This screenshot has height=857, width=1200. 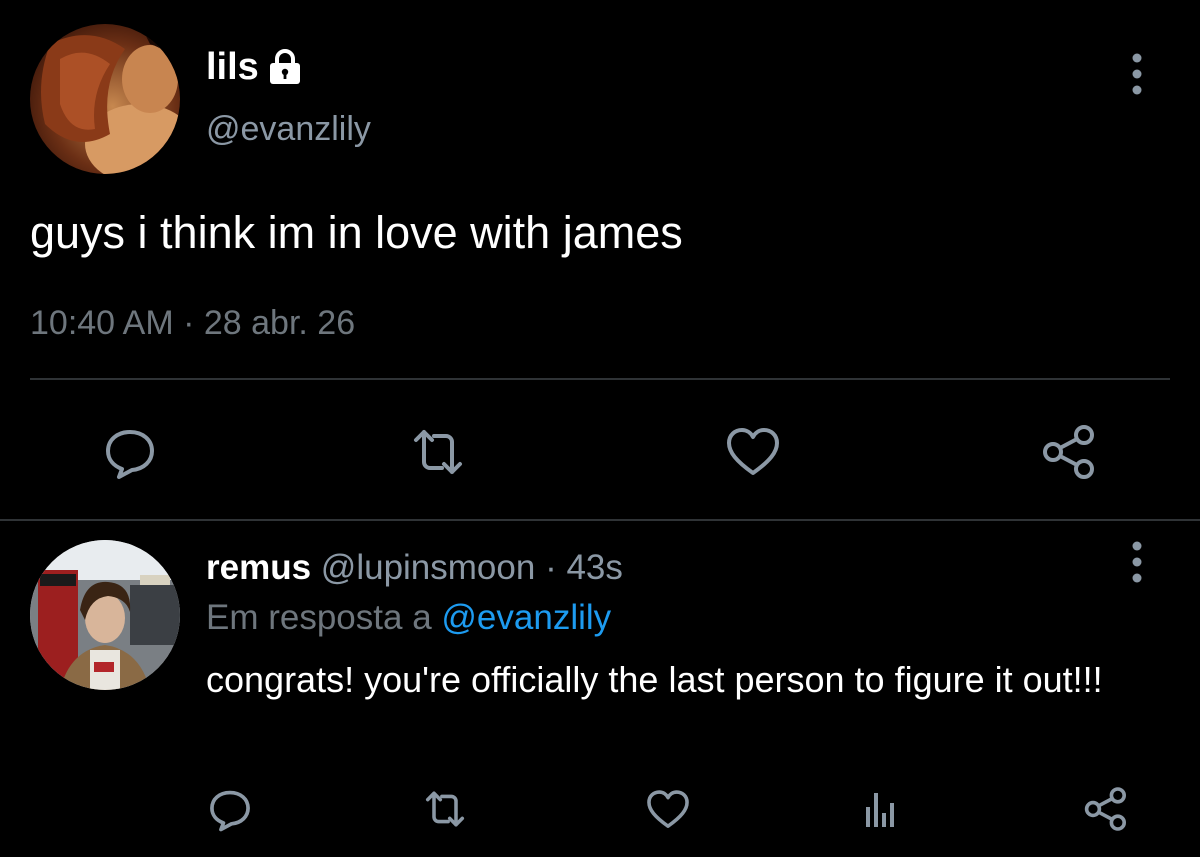 What do you see at coordinates (285, 67) in the screenshot?
I see `lock-icon` at bounding box center [285, 67].